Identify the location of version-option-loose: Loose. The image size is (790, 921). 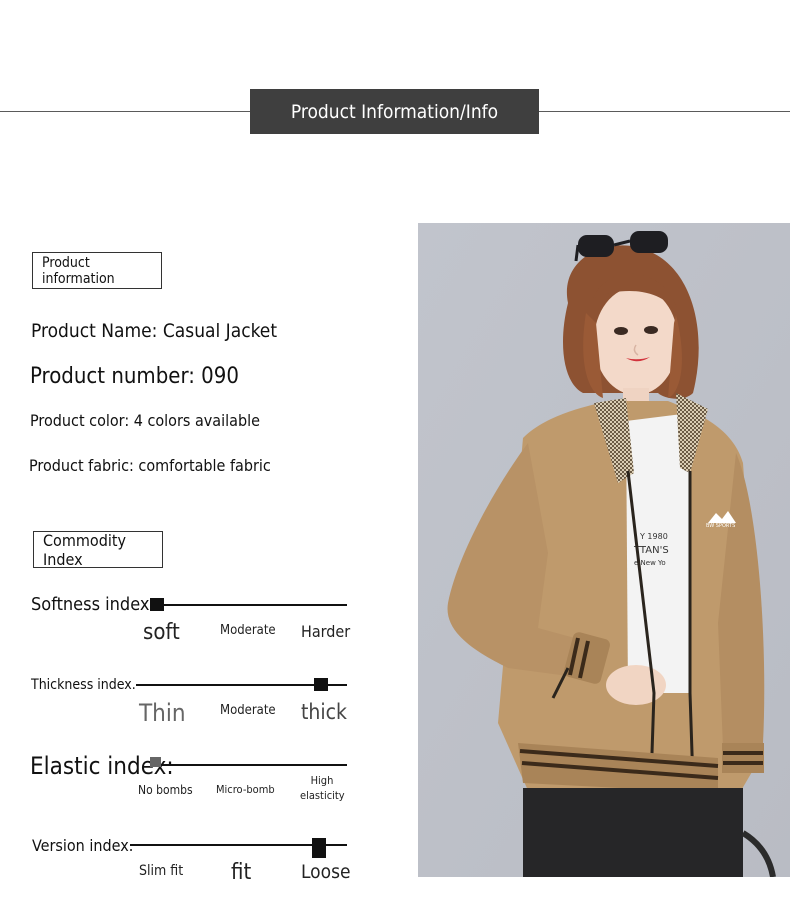
(326, 872).